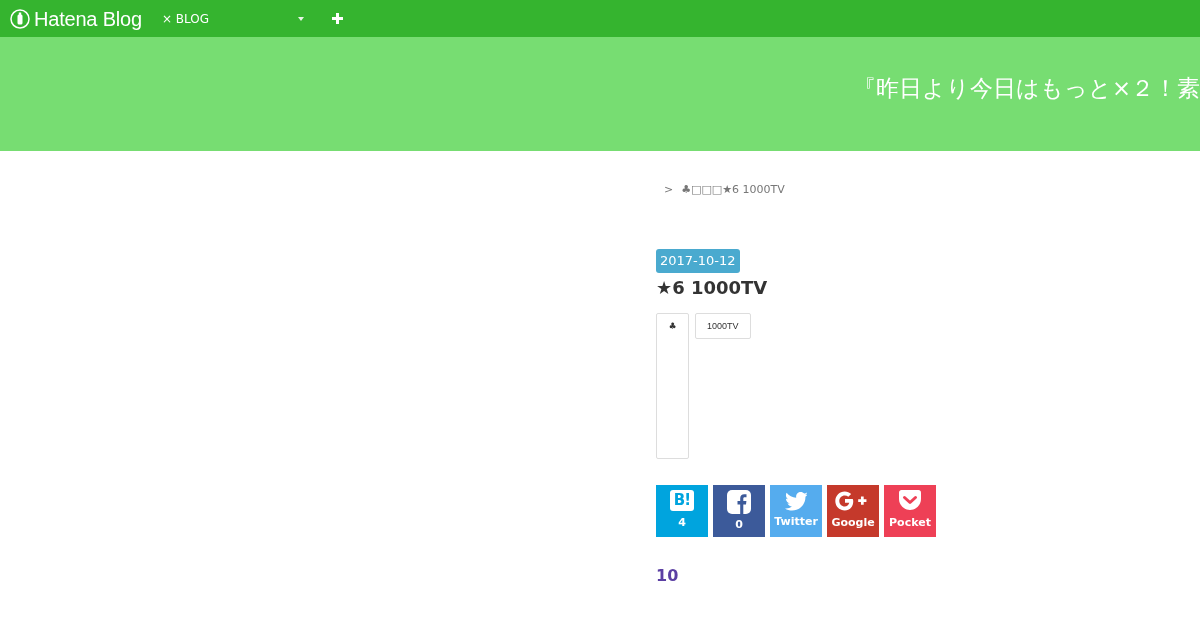  Describe the element at coordinates (88, 18) in the screenshot. I see `logo-text: Hatena Blog` at that location.